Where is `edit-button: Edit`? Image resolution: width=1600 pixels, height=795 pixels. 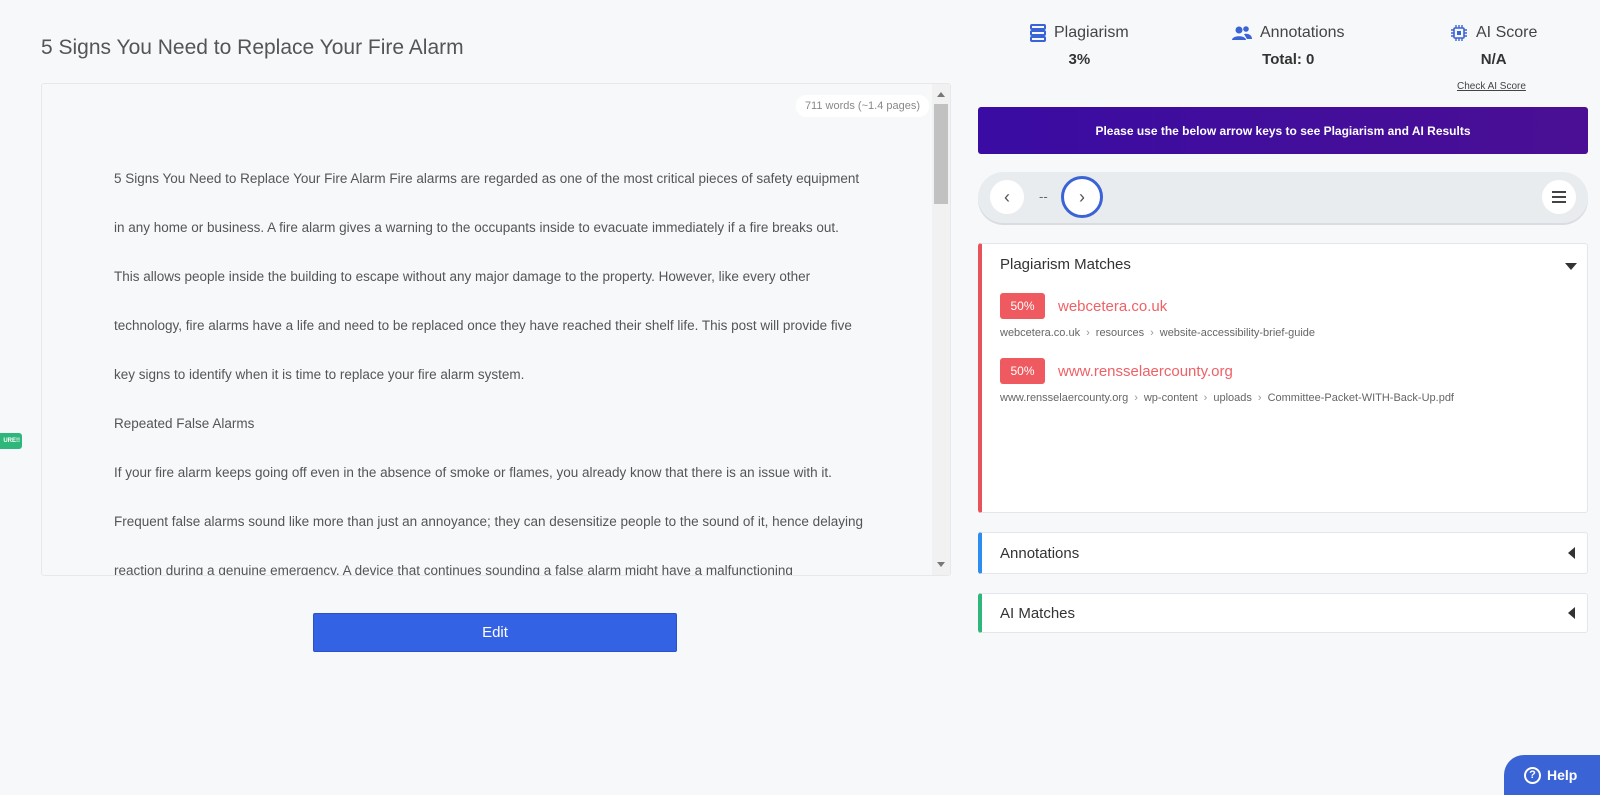
edit-button: Edit is located at coordinates (495, 632).